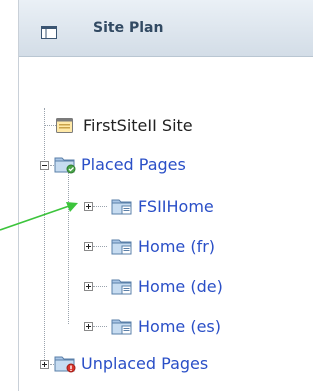  I want to click on site-icon, so click(64, 125).